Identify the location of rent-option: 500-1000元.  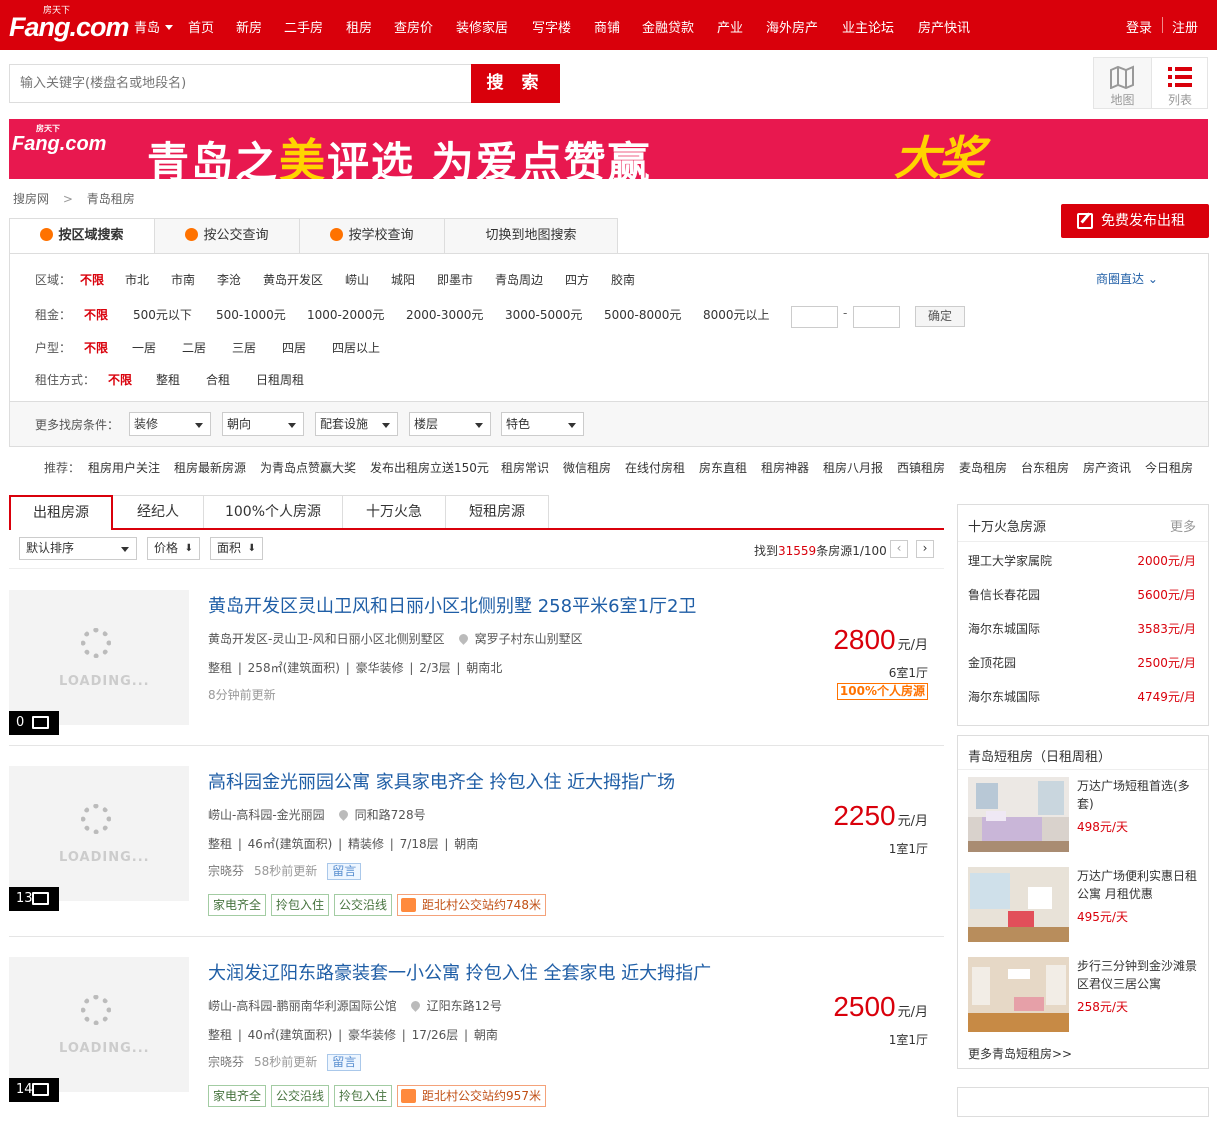
(251, 314).